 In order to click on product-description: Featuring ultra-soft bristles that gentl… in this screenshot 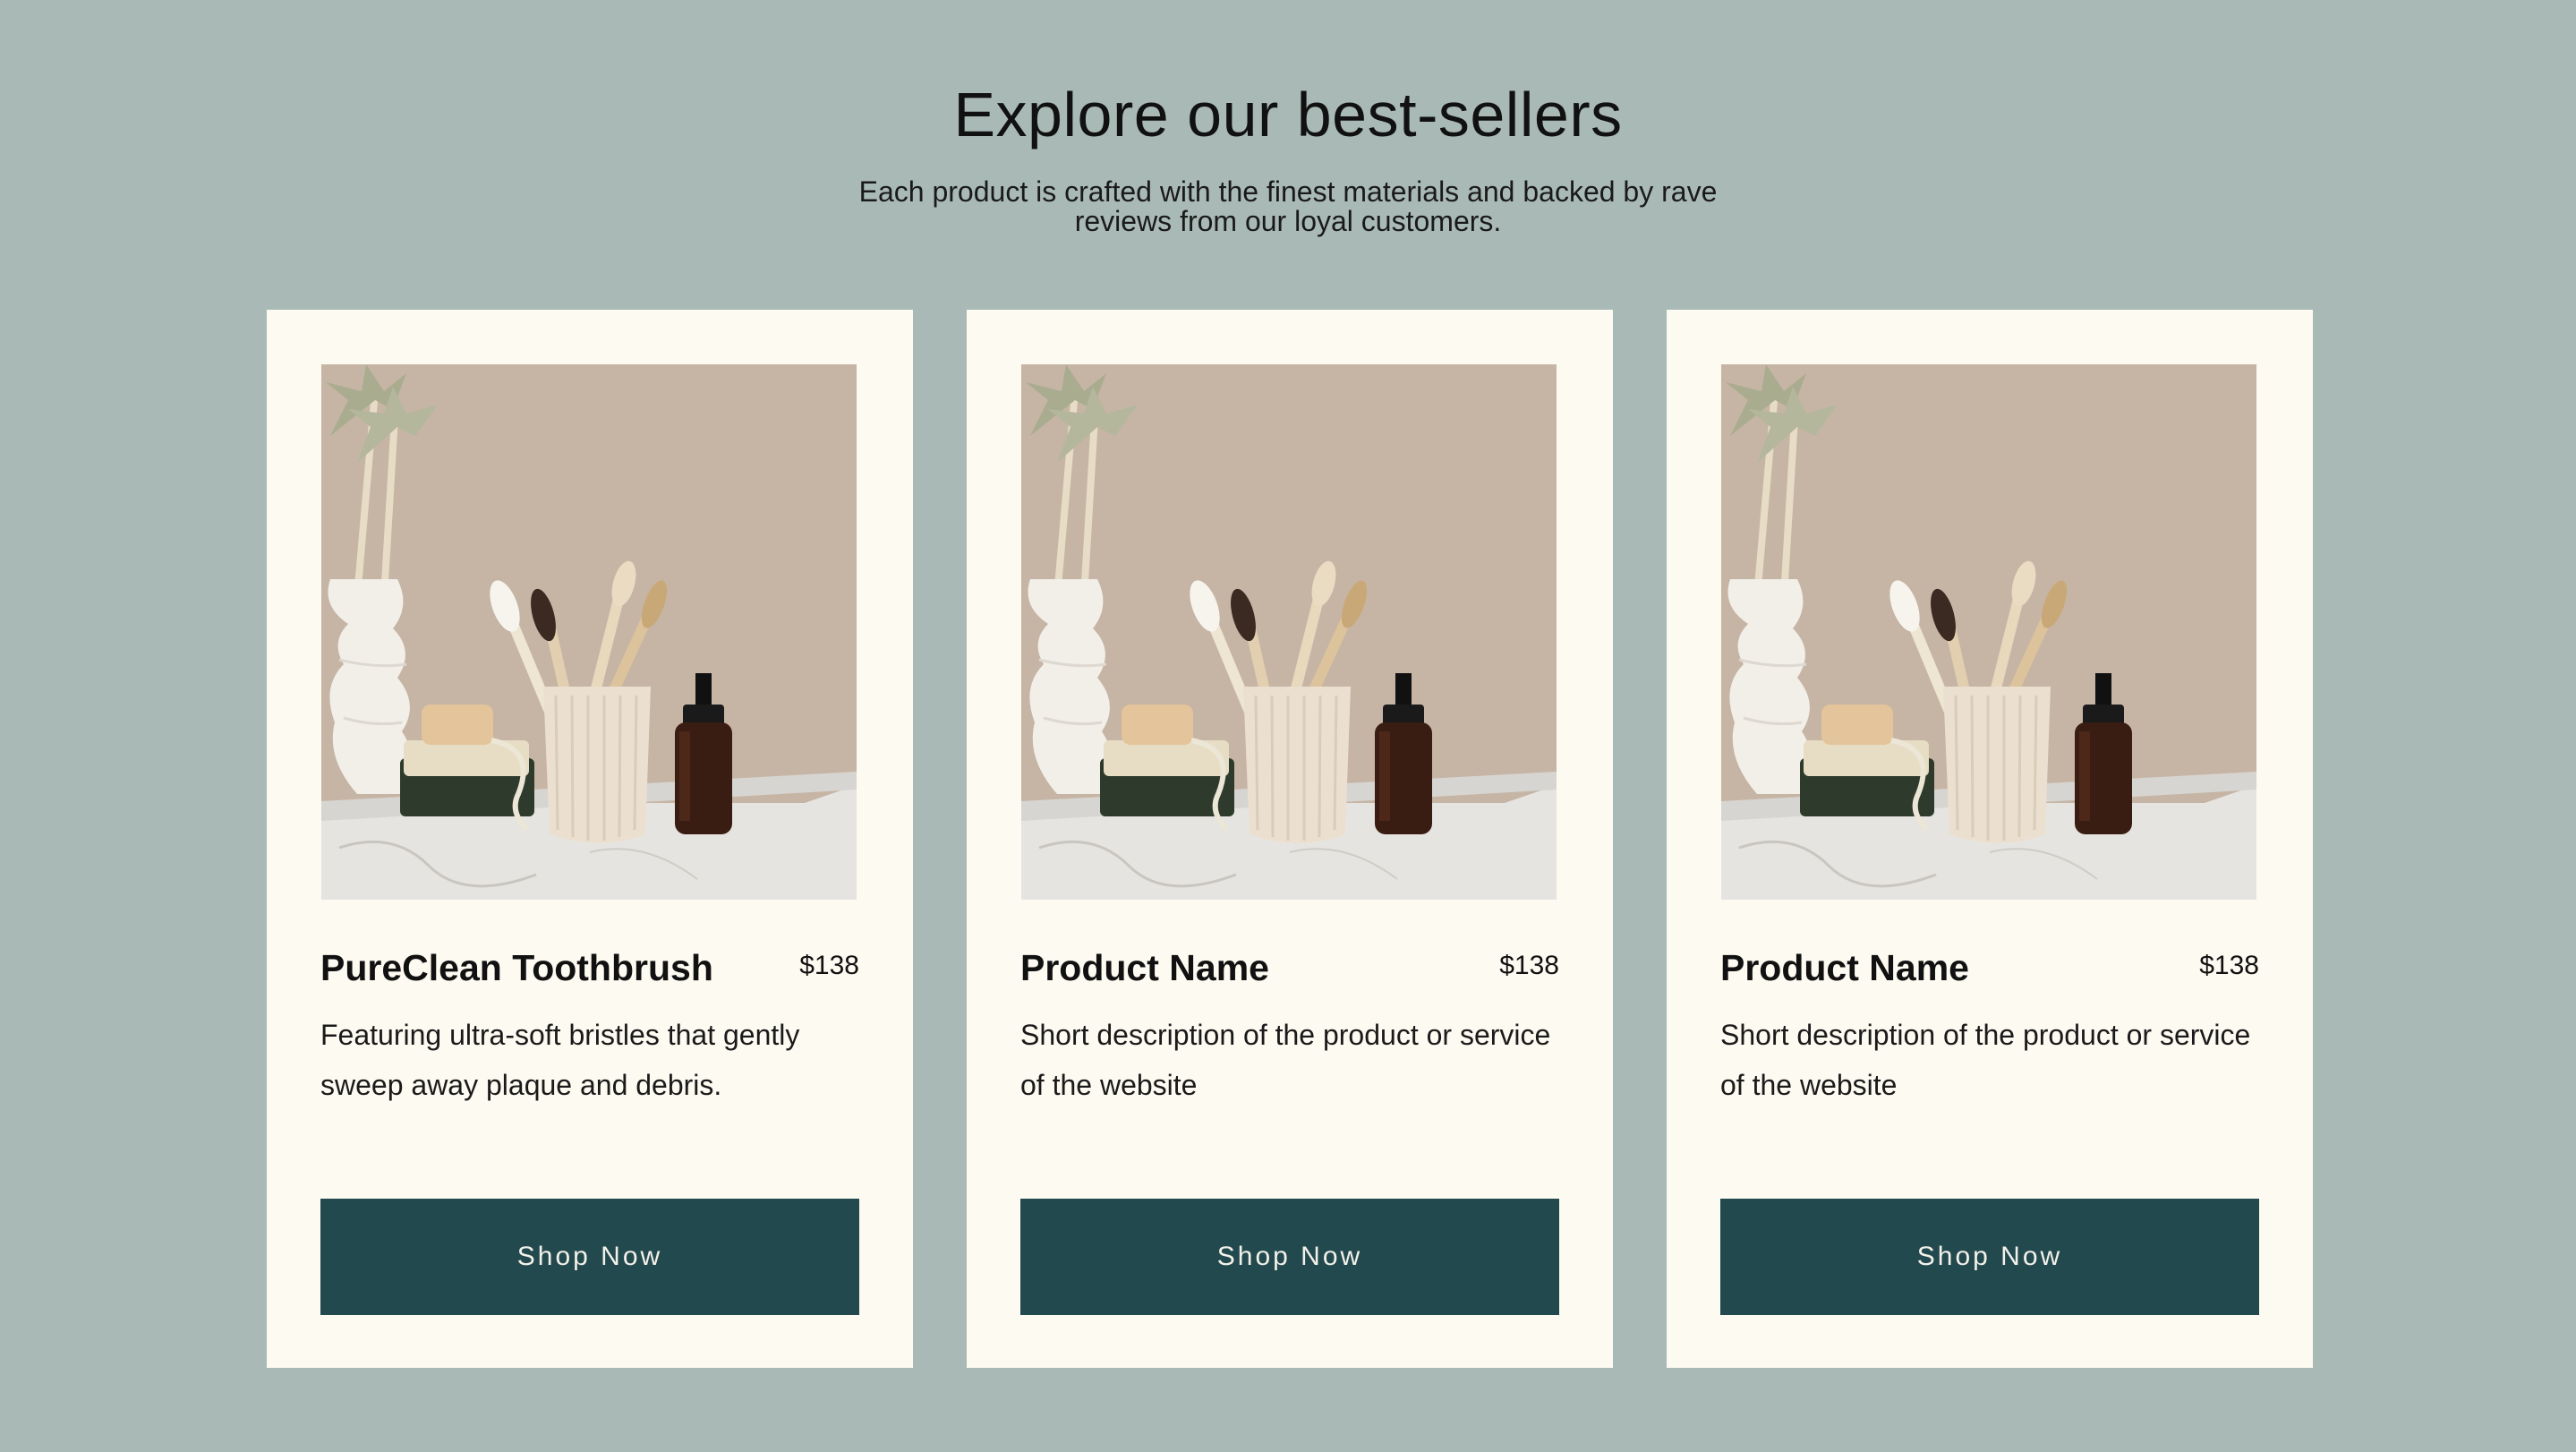, I will do `click(560, 1060)`.